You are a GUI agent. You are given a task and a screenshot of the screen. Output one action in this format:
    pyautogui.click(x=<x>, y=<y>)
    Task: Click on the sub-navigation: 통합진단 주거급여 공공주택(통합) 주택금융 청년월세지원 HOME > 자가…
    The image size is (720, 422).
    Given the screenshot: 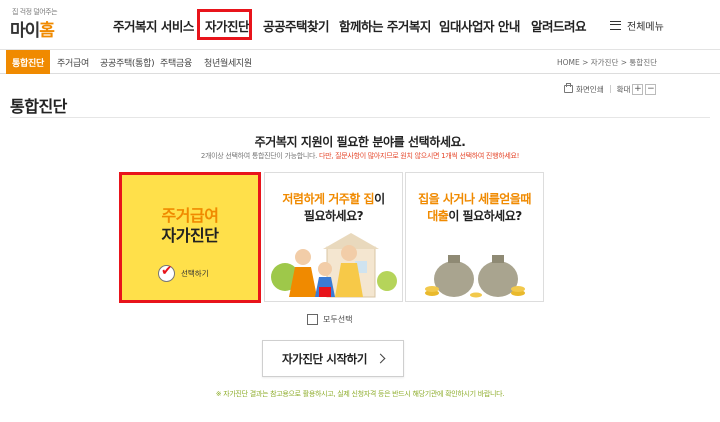 What is the action you would take?
    pyautogui.click(x=360, y=62)
    